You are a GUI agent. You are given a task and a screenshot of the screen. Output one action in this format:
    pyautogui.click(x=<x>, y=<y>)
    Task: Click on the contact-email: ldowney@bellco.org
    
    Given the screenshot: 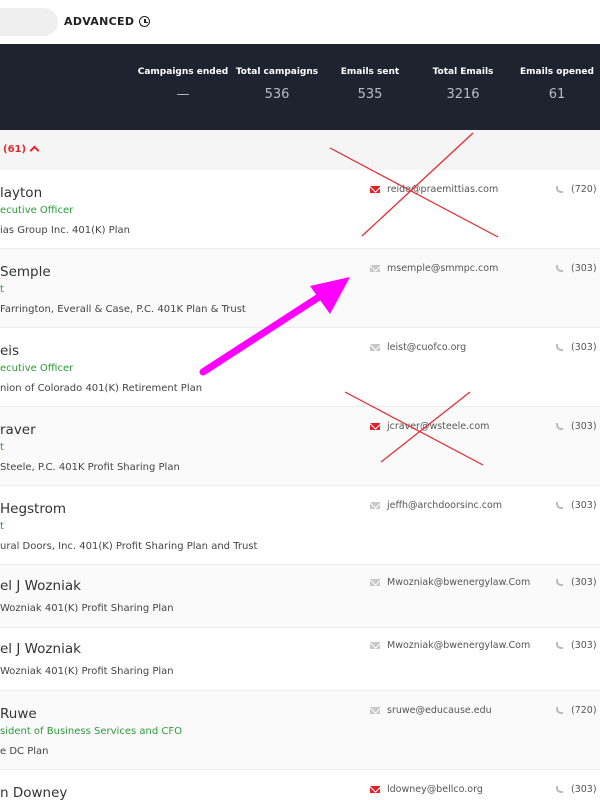 What is the action you would take?
    pyautogui.click(x=426, y=789)
    